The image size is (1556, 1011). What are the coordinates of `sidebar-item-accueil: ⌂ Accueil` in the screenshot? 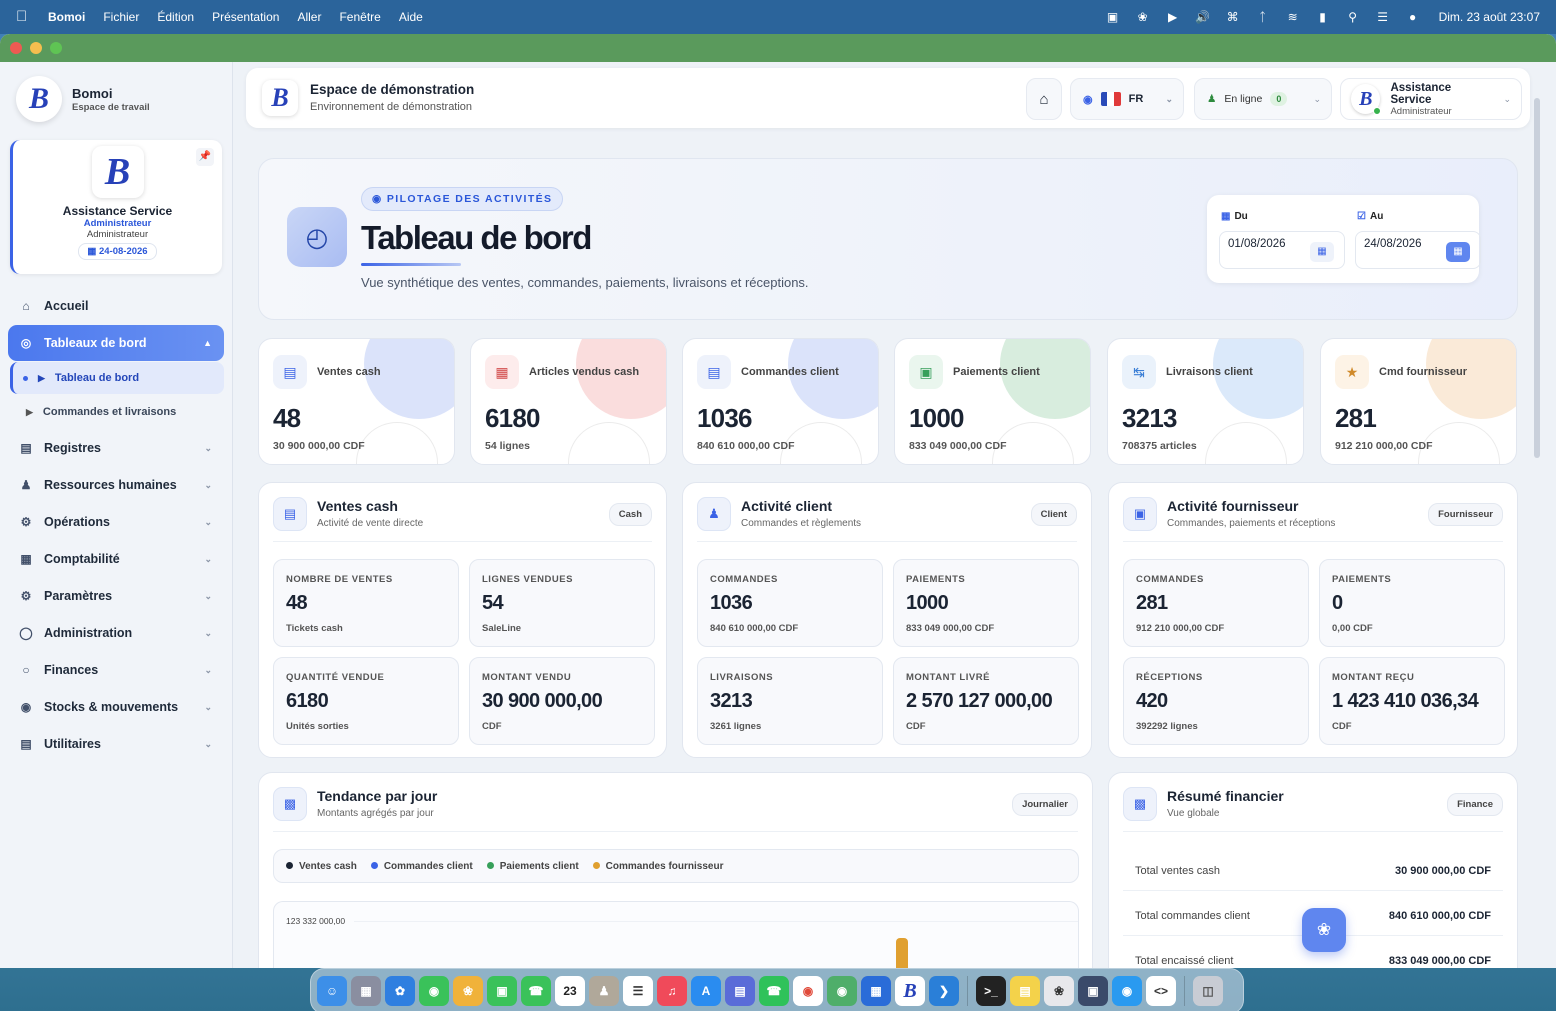 It's located at (116, 306).